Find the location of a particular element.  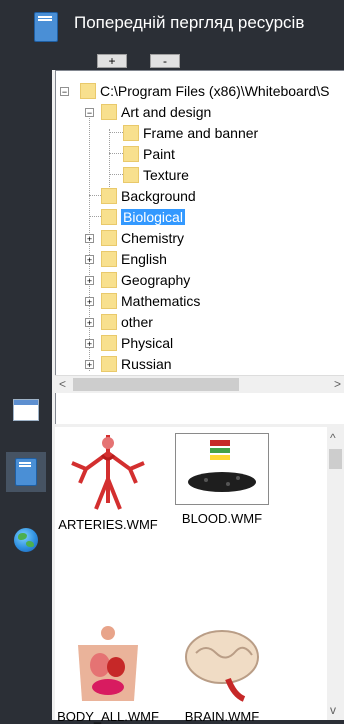

tree-item-frame: Frame and banner is located at coordinates (190, 133).